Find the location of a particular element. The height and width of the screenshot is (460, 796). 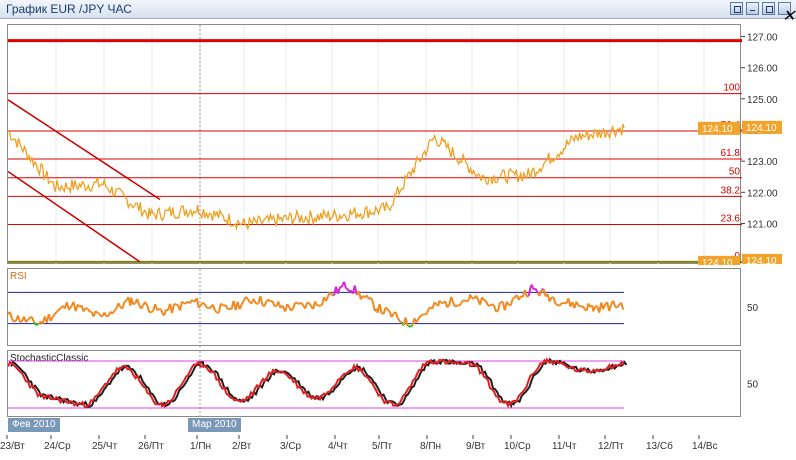

time-tick-label: 13/Сб is located at coordinates (659, 446).